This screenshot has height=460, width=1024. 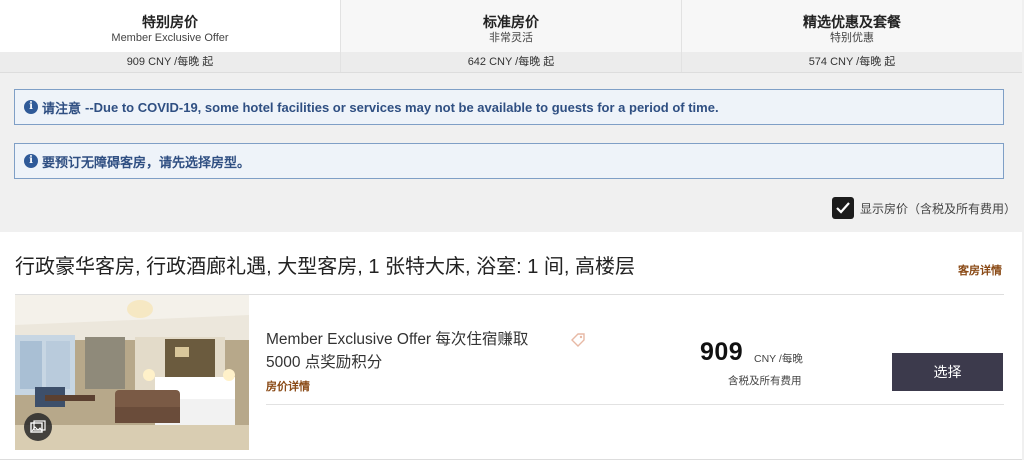 I want to click on tab-price: 642 CNY /每晚 起, so click(x=511, y=62).